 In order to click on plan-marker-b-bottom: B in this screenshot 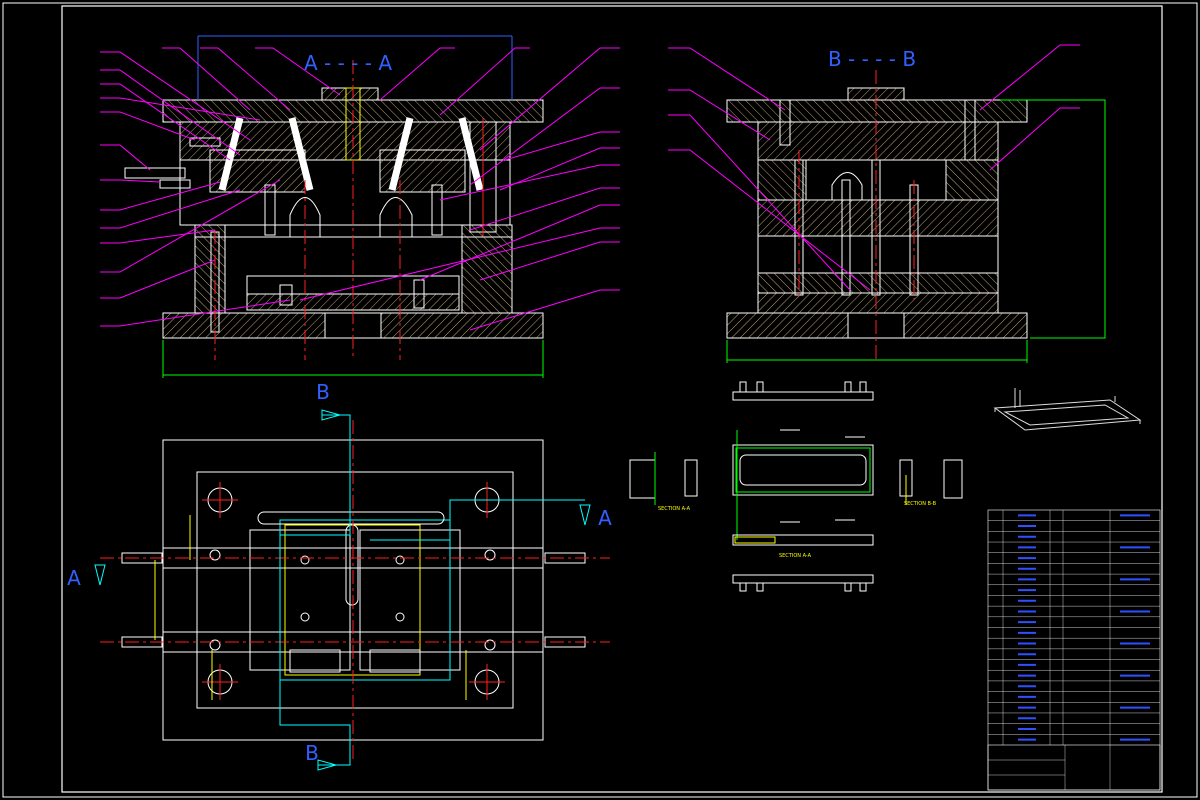, I will do `click(312, 753)`.